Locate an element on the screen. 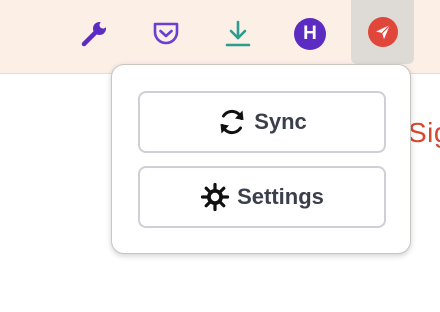  avatar: H is located at coordinates (310, 34).